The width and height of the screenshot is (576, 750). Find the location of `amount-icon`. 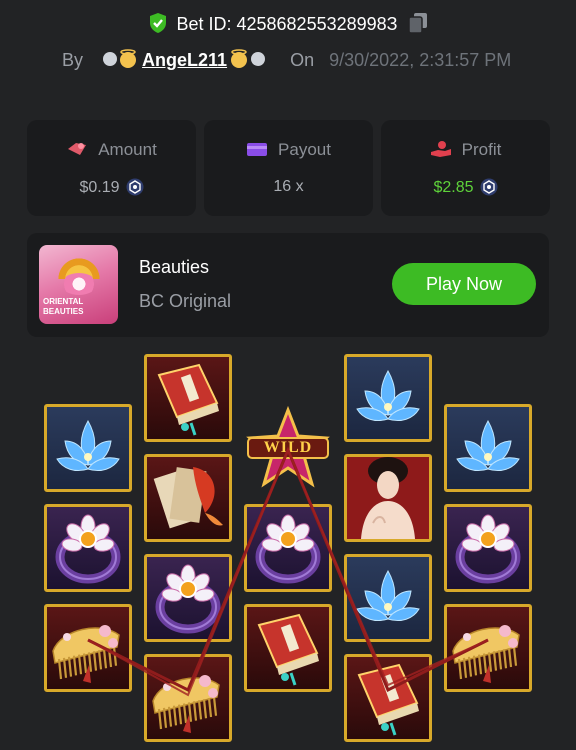

amount-icon is located at coordinates (77, 149).